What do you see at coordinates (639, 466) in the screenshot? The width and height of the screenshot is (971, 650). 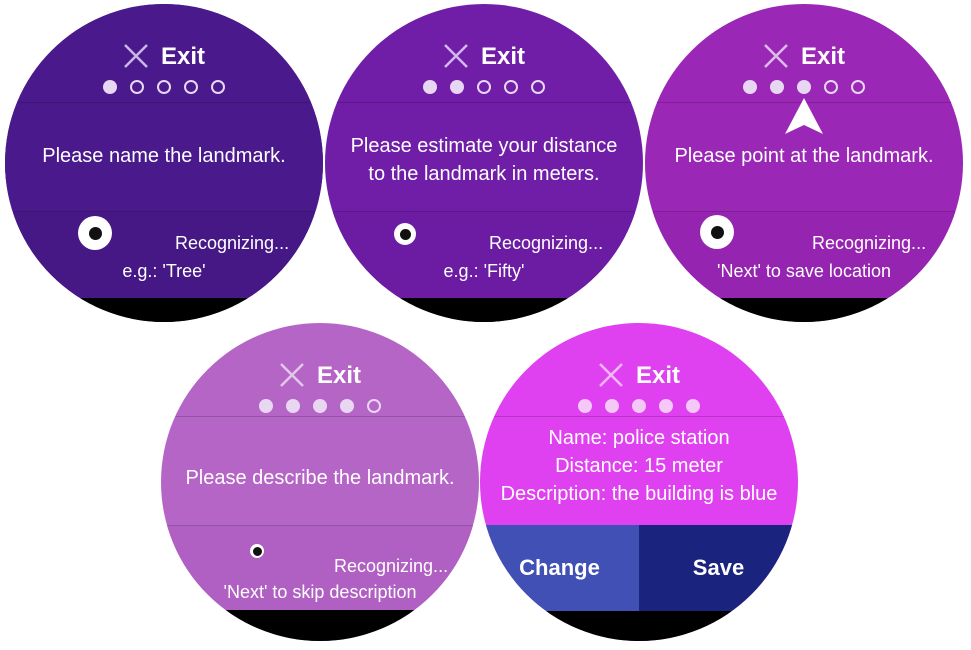 I see `summary-distance: Distance: 15 meter` at bounding box center [639, 466].